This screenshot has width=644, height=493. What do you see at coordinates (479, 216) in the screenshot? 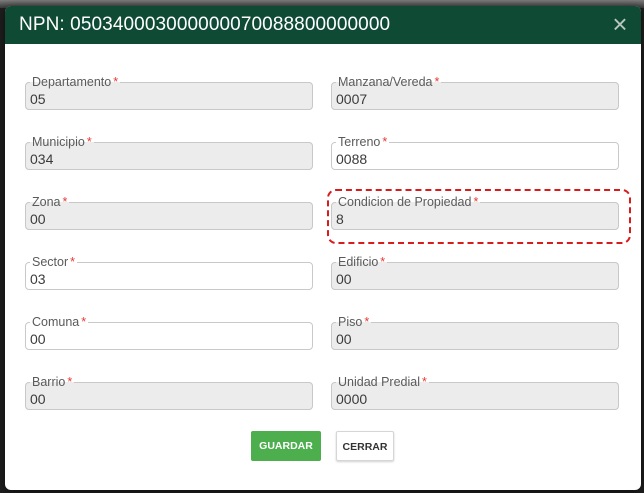
I see `highlight-outline` at bounding box center [479, 216].